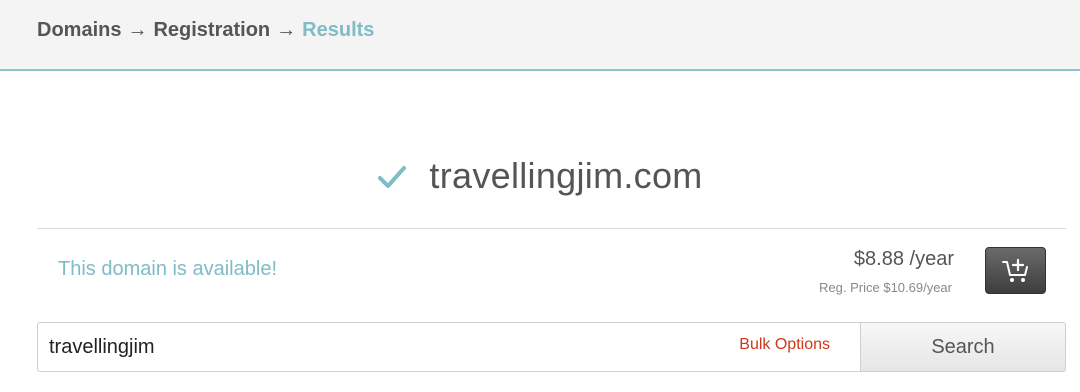 The height and width of the screenshot is (392, 1080). What do you see at coordinates (167, 269) in the screenshot?
I see `availability-status: This domain is available!` at bounding box center [167, 269].